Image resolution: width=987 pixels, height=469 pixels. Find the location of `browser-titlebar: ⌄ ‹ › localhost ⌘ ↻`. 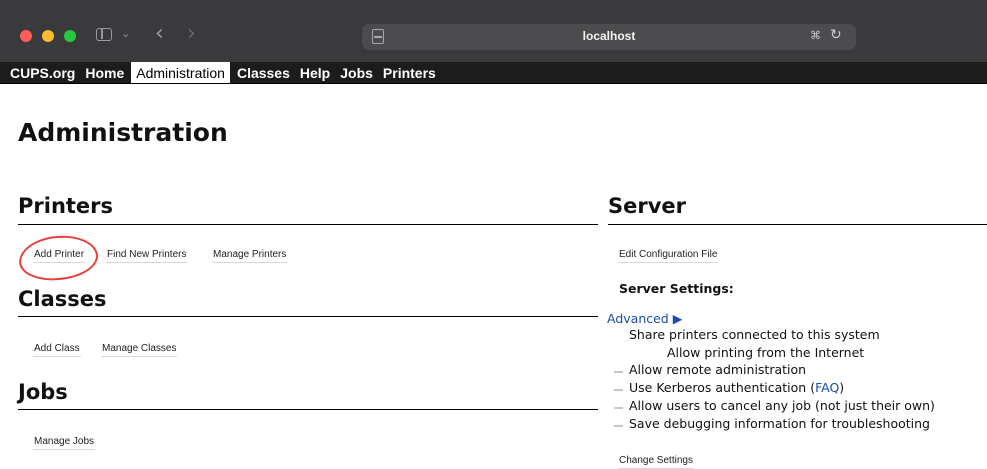

browser-titlebar: ⌄ ‹ › localhost ⌘ ↻ is located at coordinates (493, 31).